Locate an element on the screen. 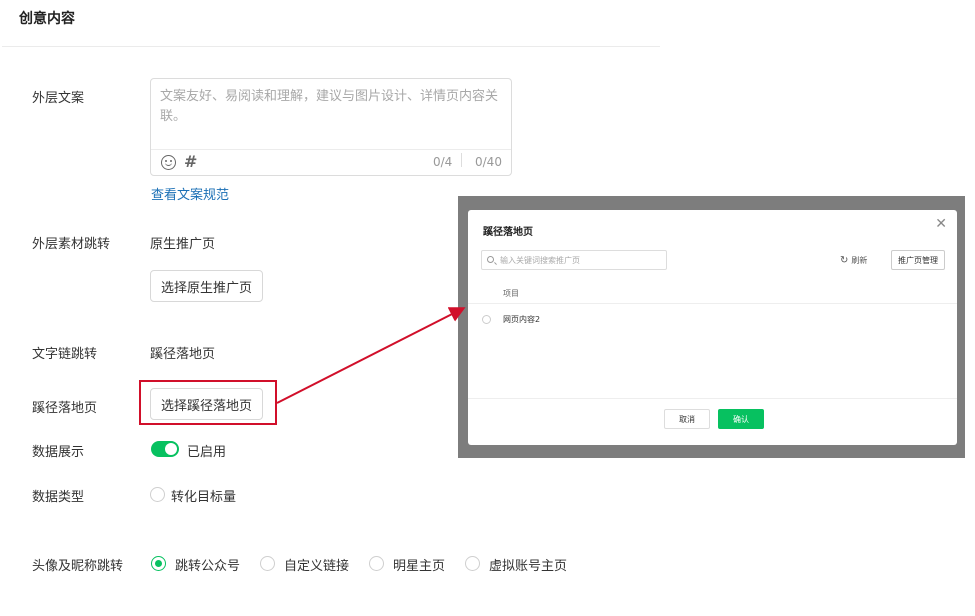 The width and height of the screenshot is (975, 616). outer-copy-placeholder: 文案友好、易阅读和理解，建议与图片设计、详情页内容关联。 is located at coordinates (329, 106).